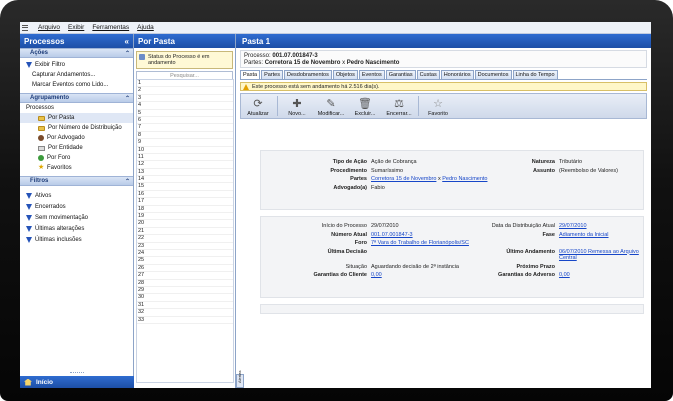 The height and width of the screenshot is (401, 673). I want to click on folder-list-item: 31, so click(185, 306).